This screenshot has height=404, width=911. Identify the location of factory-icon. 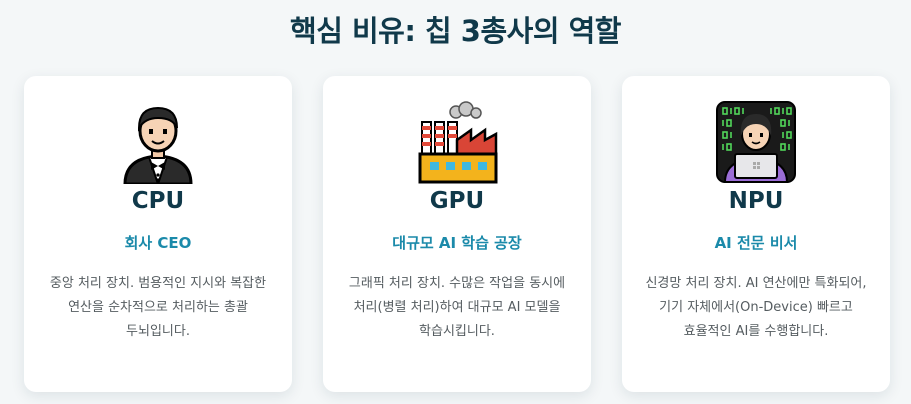
(457, 142).